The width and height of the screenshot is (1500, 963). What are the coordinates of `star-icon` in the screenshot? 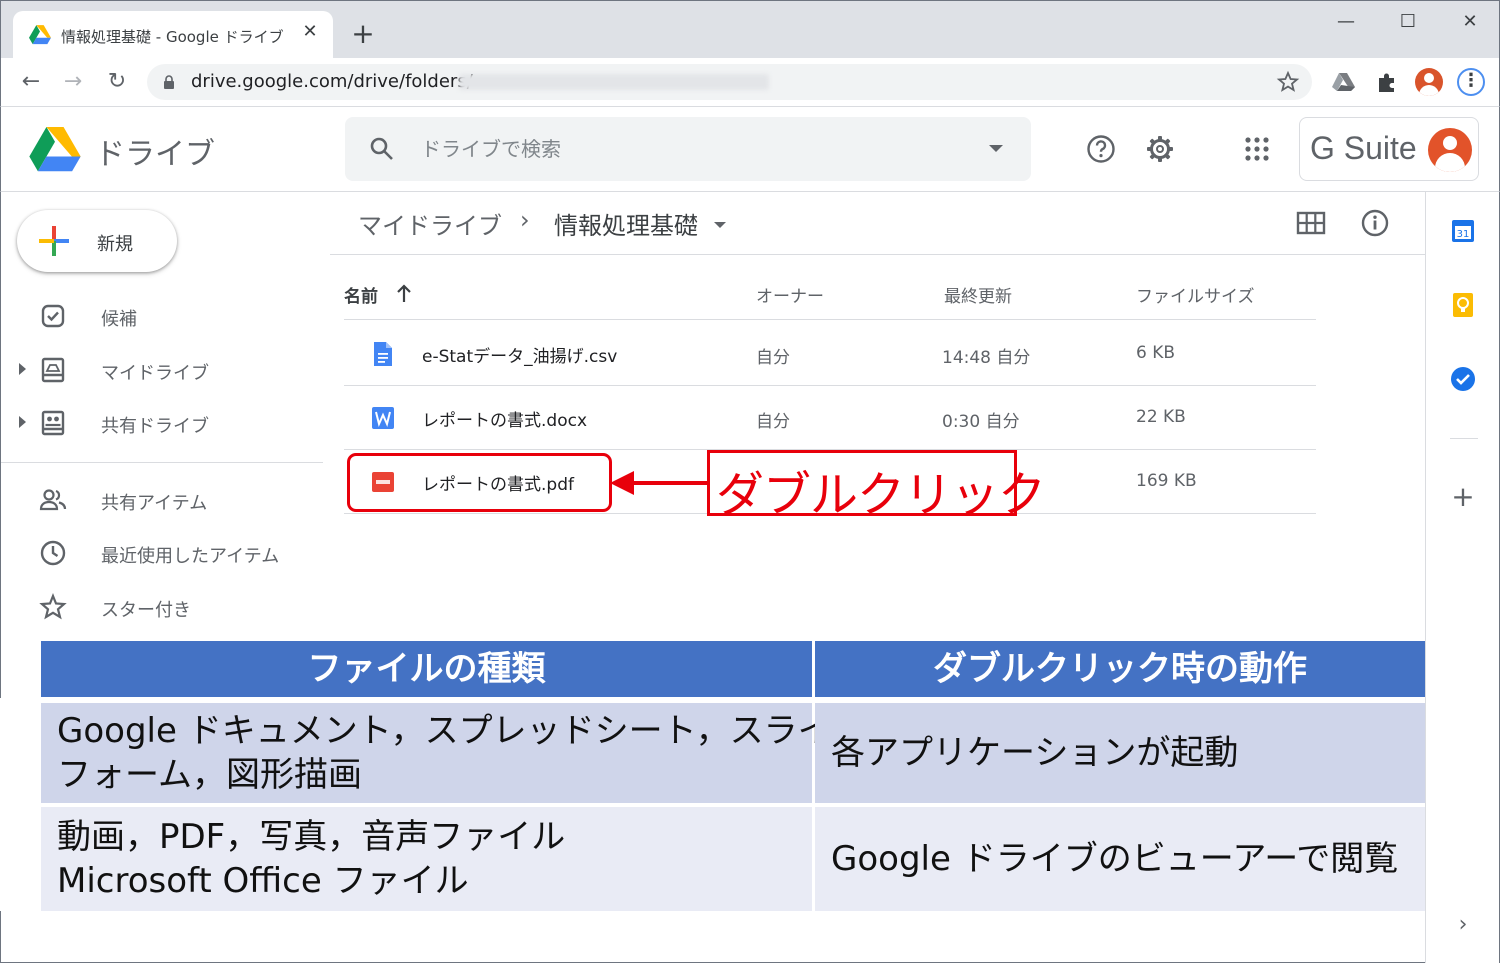 It's located at (53, 606).